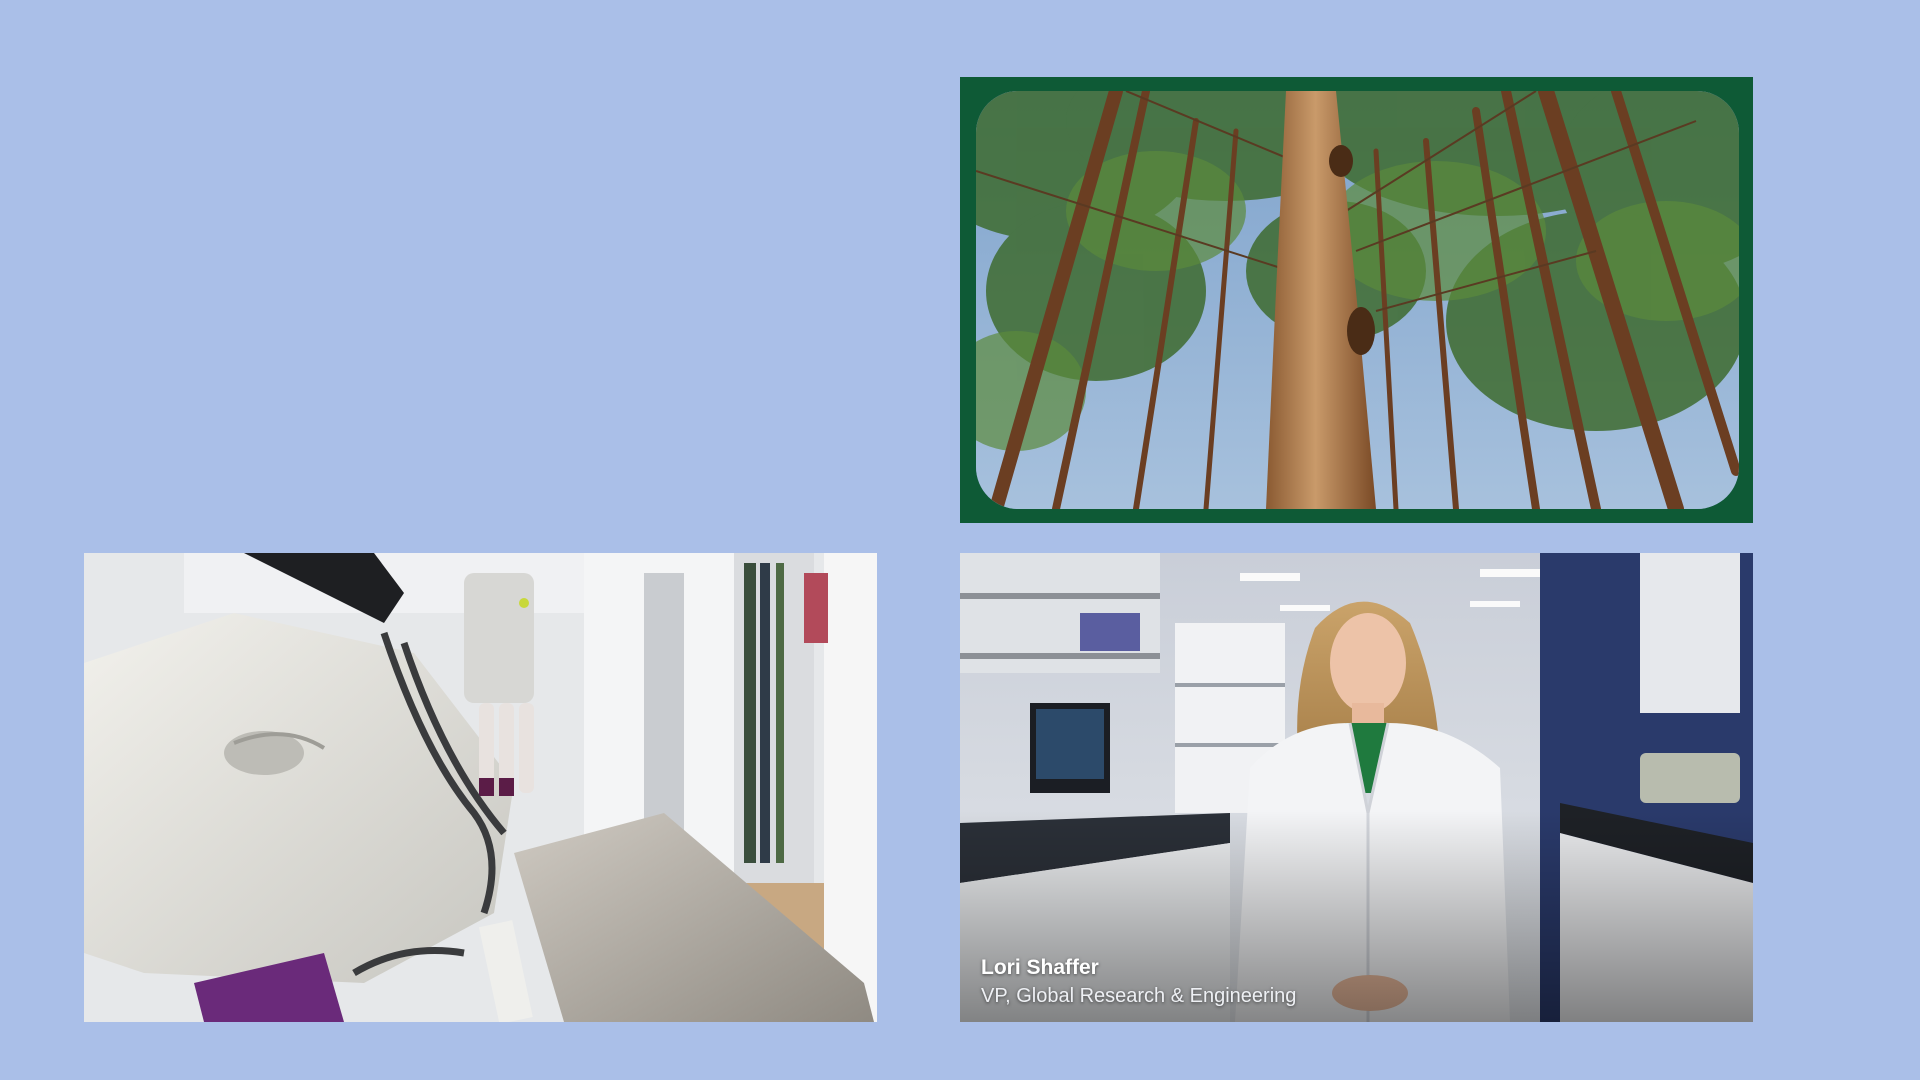 The height and width of the screenshot is (1080, 1920). I want to click on speaker-title: VP, Global Research & Engineering, so click(1139, 996).